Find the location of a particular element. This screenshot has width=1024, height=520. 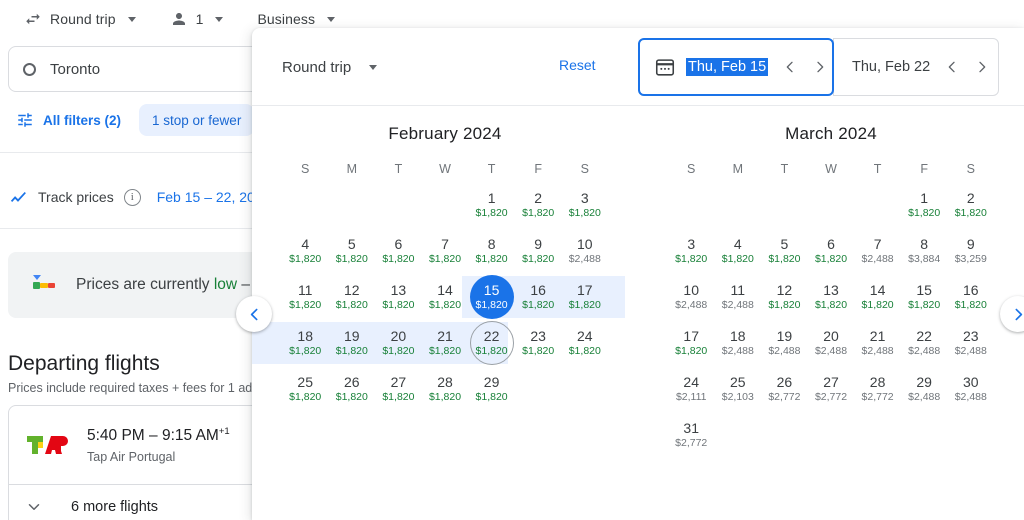

calendar-day-cell: 21 $1,820 is located at coordinates (445, 343).